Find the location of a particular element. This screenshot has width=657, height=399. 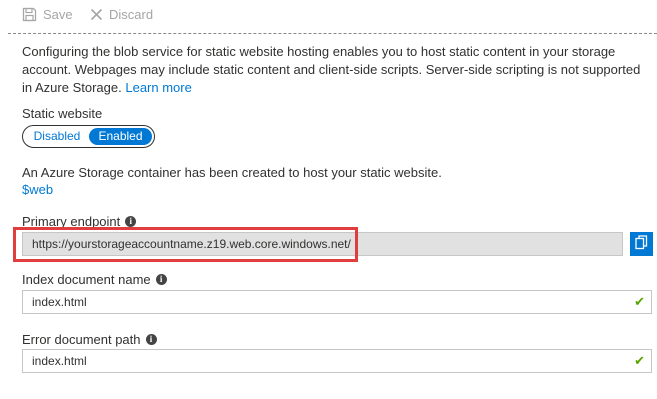

copy-icon is located at coordinates (641, 244).